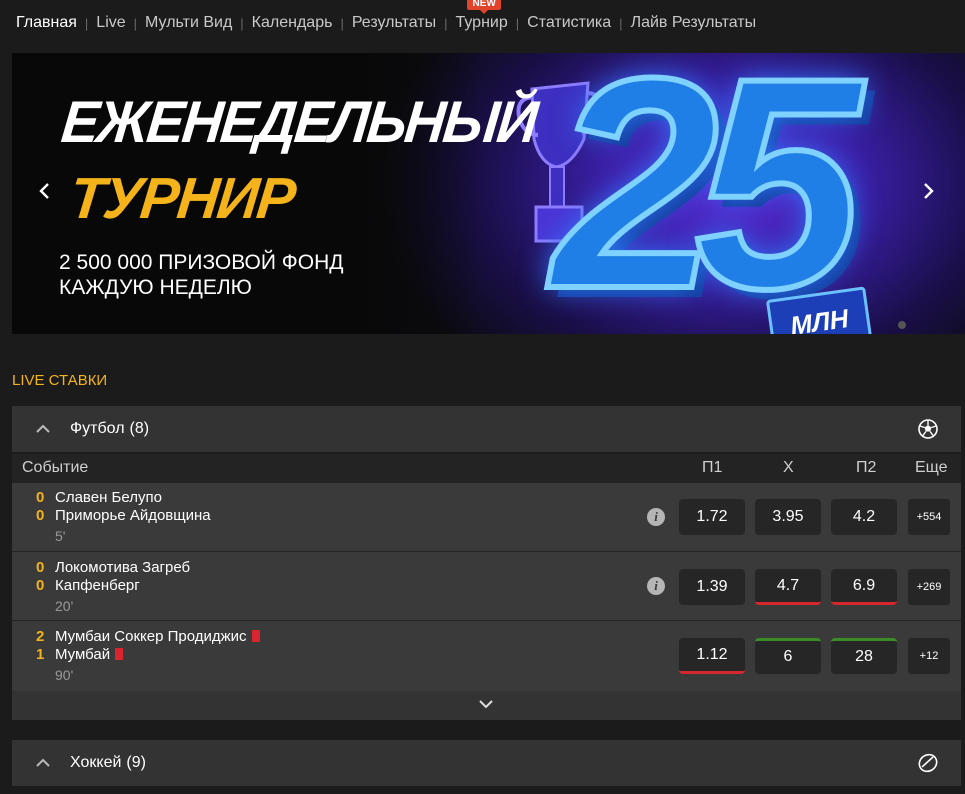 Image resolution: width=965 pixels, height=794 pixels. Describe the element at coordinates (712, 587) in the screenshot. I see `odd-p1: 1.39` at that location.